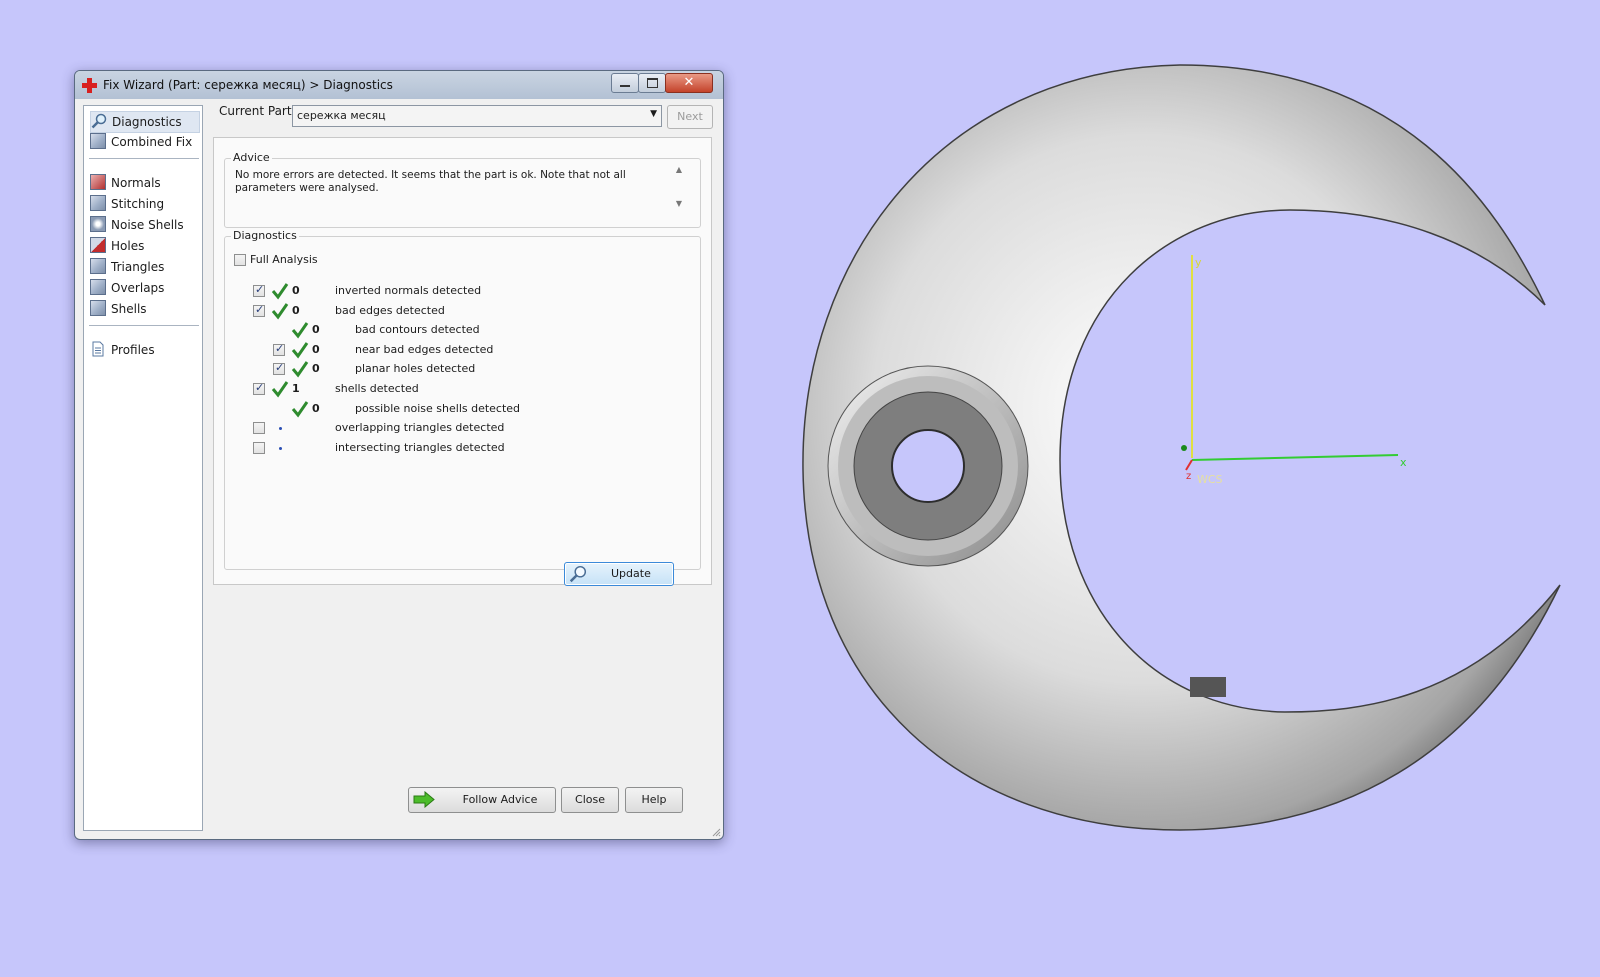 This screenshot has height=977, width=1600. Describe the element at coordinates (477, 116) in the screenshot. I see `current-part-dropdown: сережка месяц ▼` at that location.